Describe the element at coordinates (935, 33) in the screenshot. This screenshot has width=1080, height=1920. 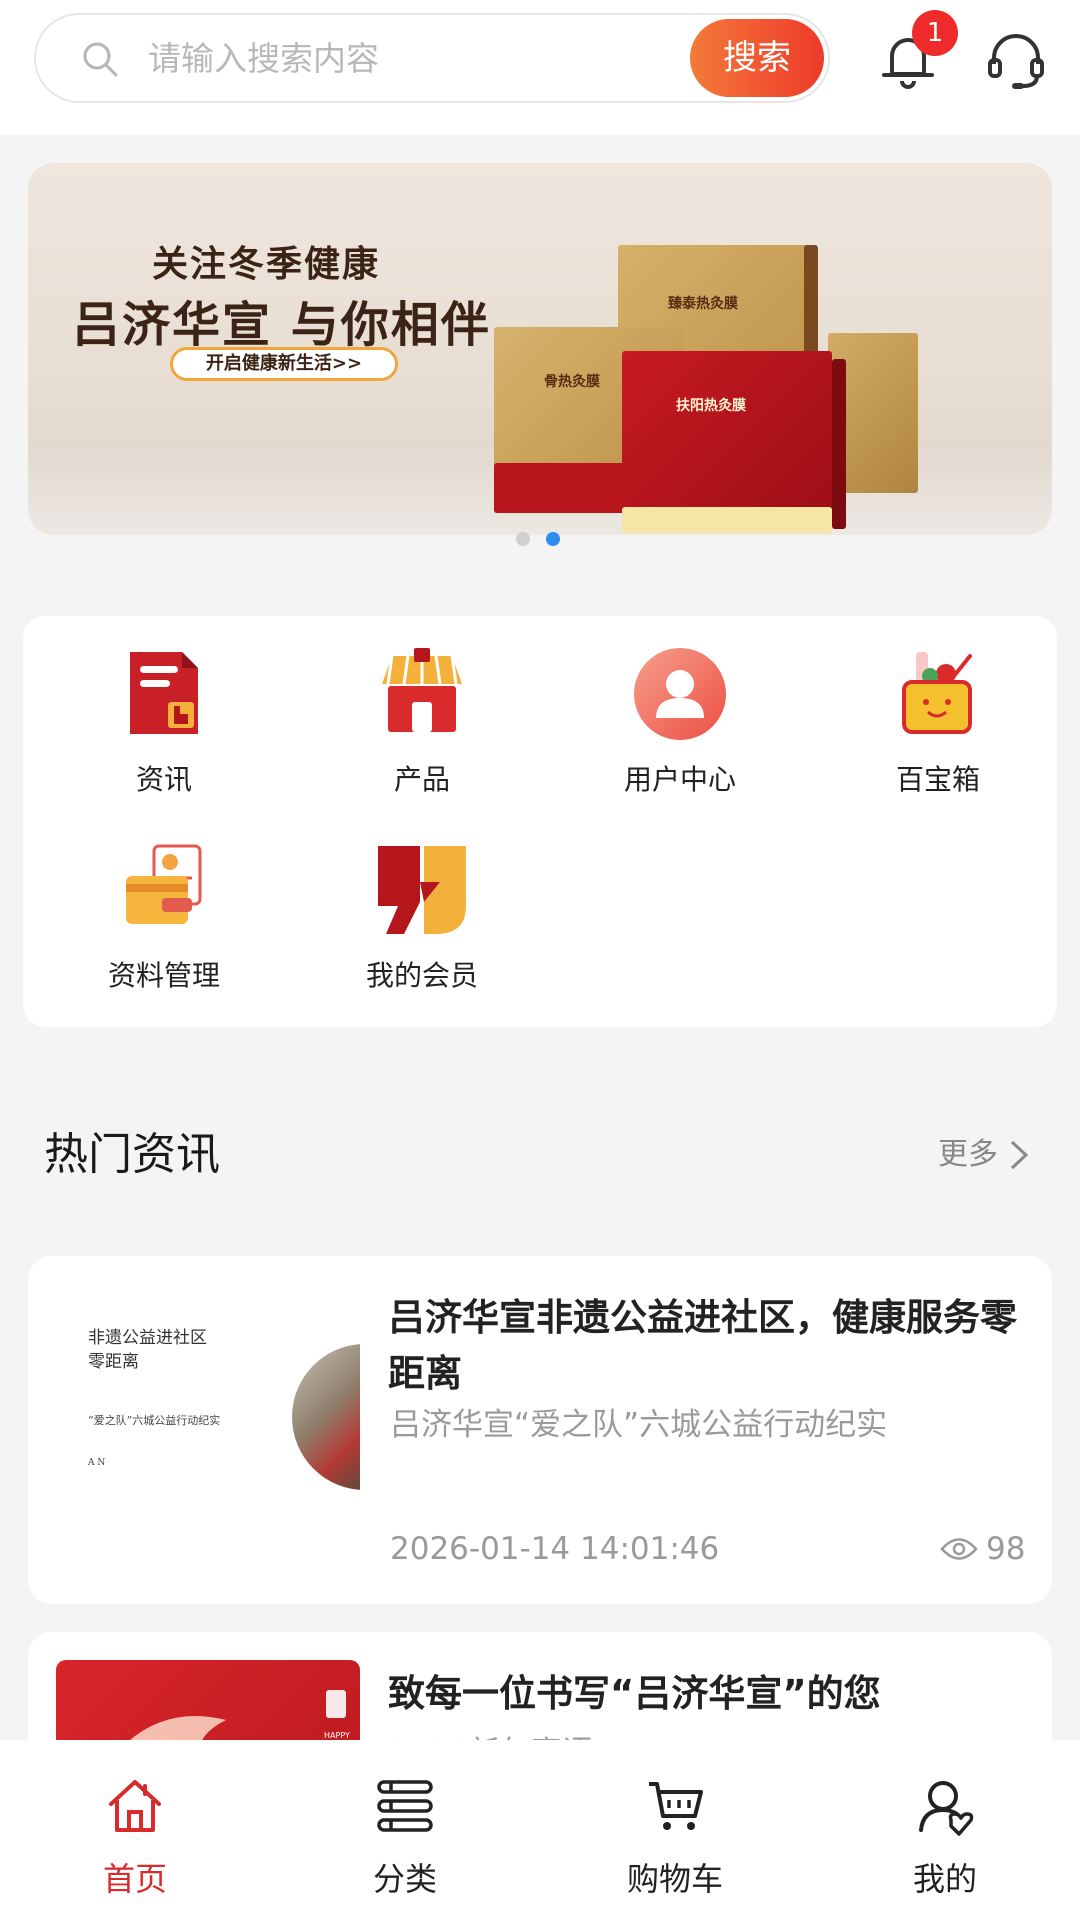
I see `notification-badge: 1` at that location.